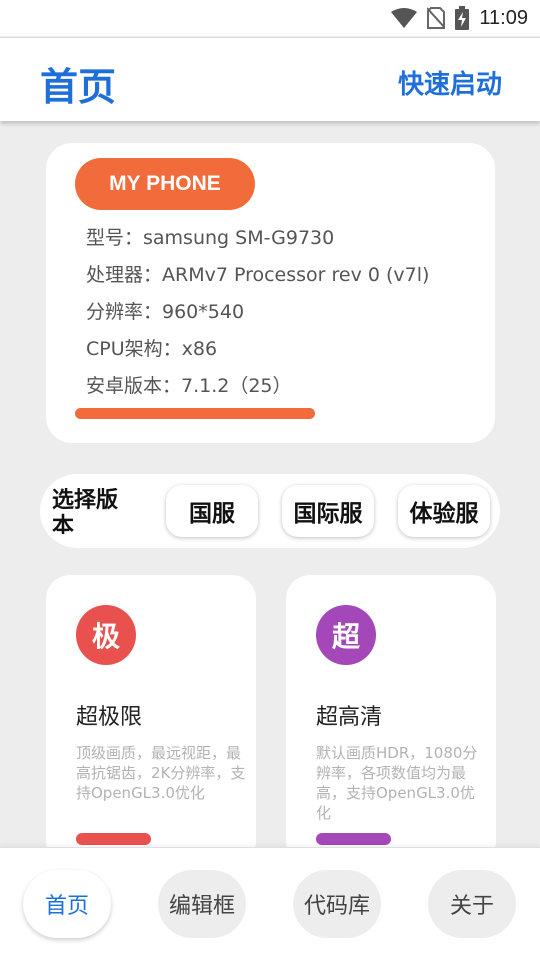  Describe the element at coordinates (346, 635) in the screenshot. I see `hd-icon: 超` at that location.